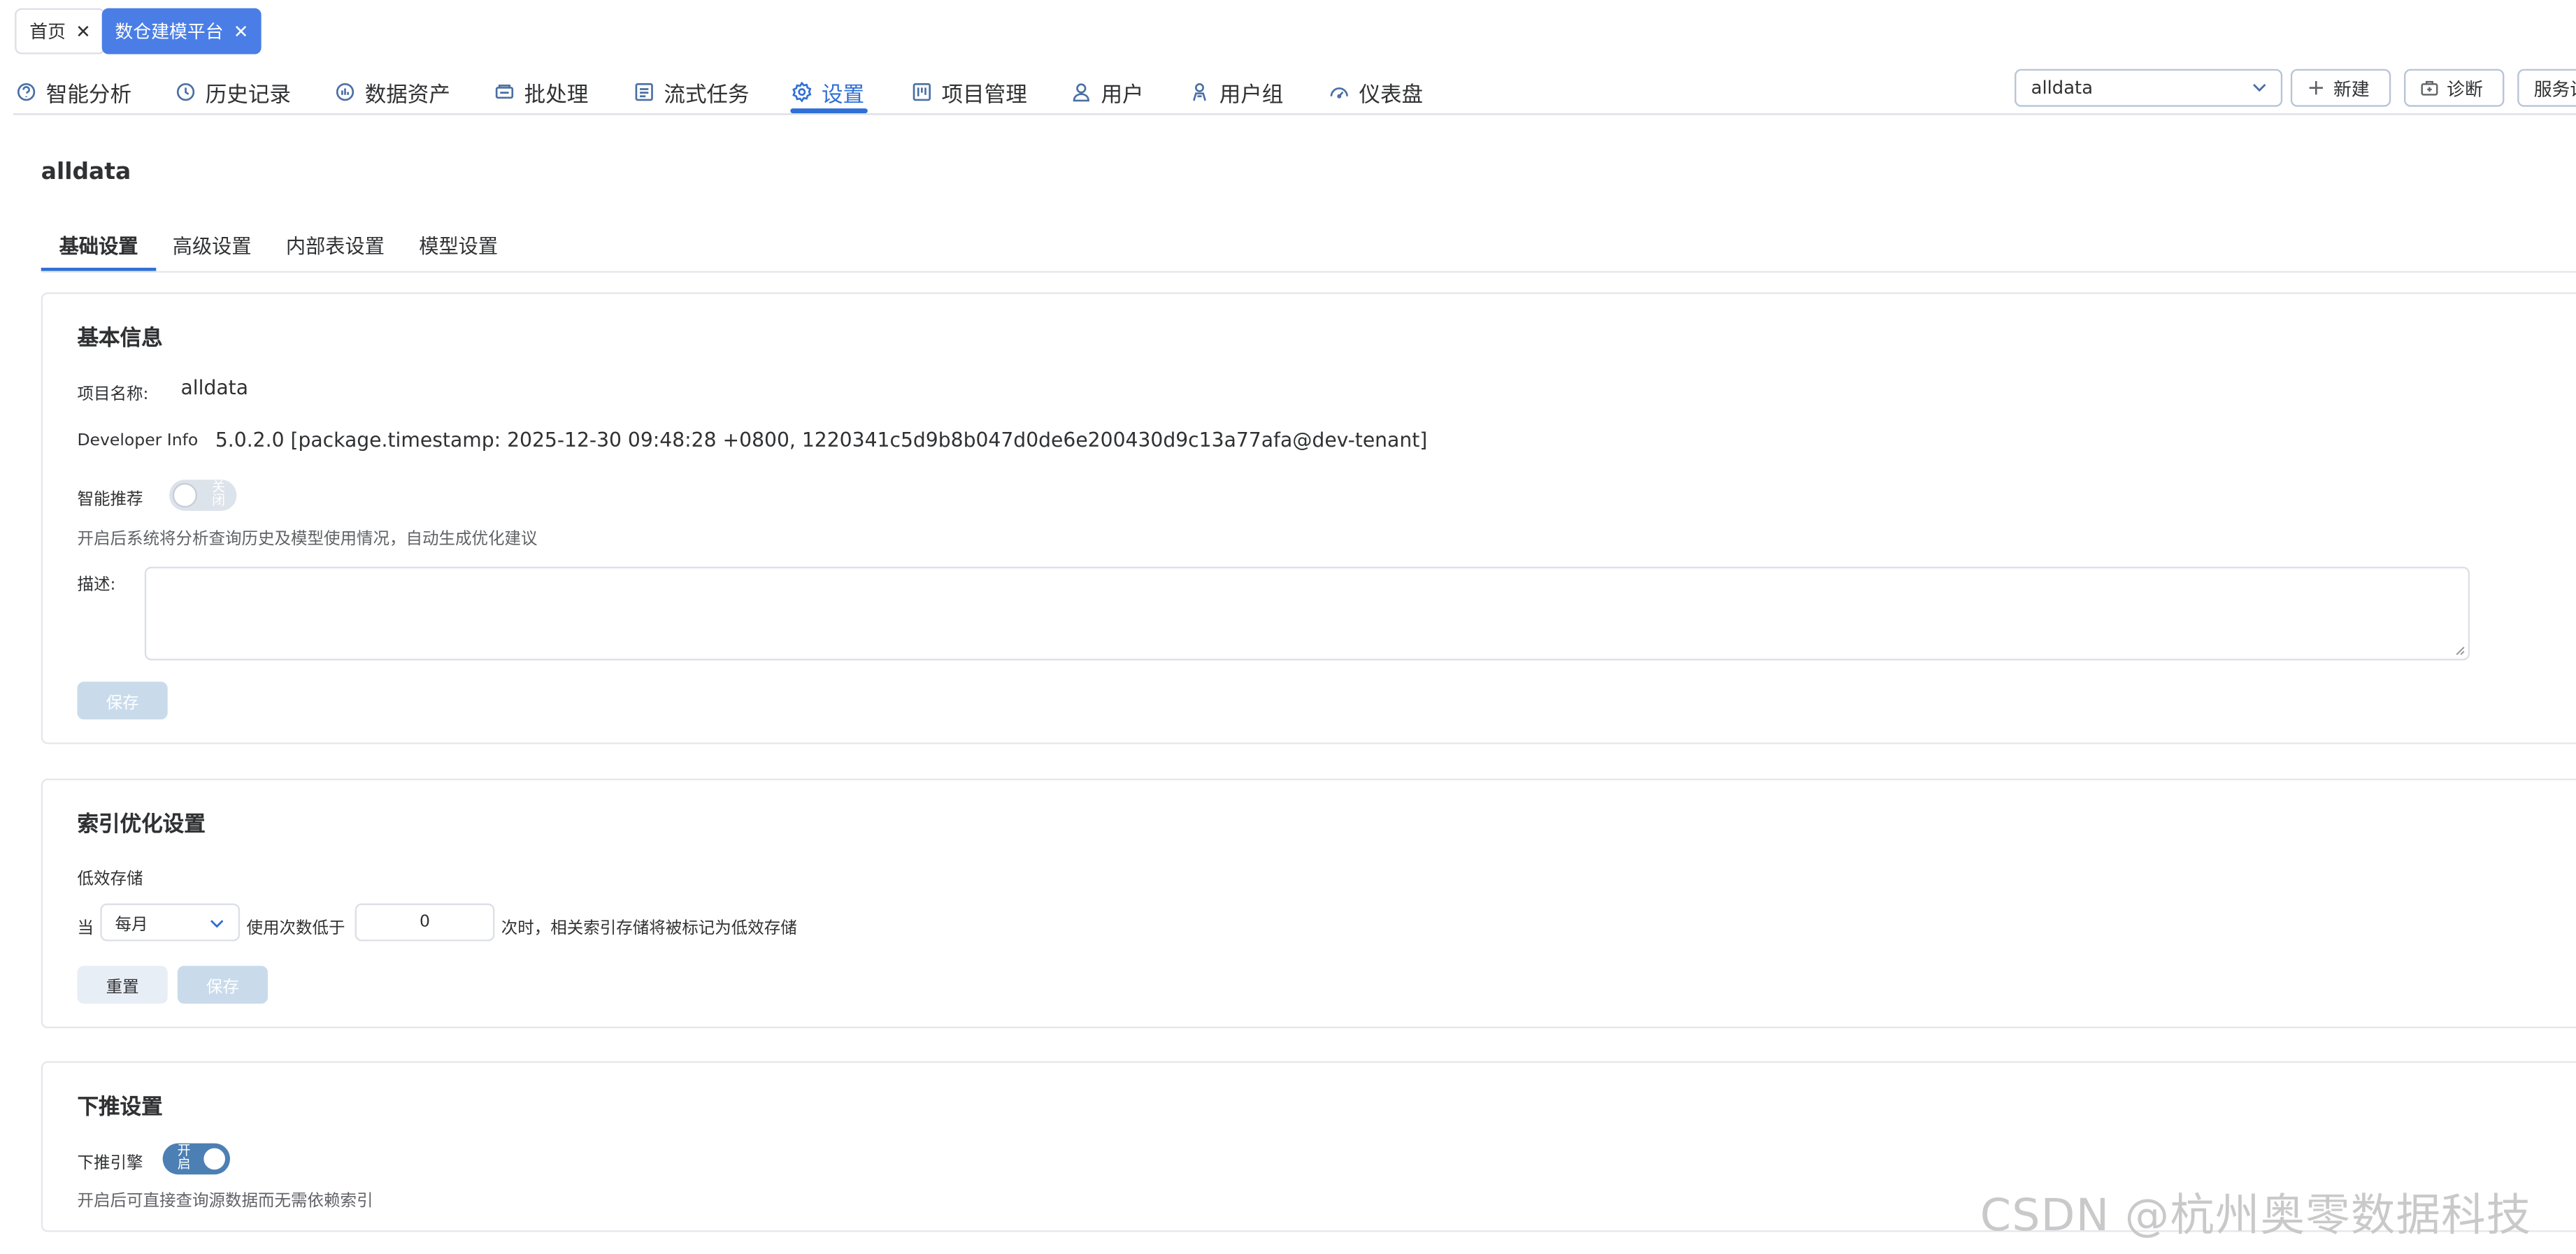 This screenshot has height=1254, width=2576. Describe the element at coordinates (47, 32) in the screenshot. I see `page-tab-label: 首页` at that location.